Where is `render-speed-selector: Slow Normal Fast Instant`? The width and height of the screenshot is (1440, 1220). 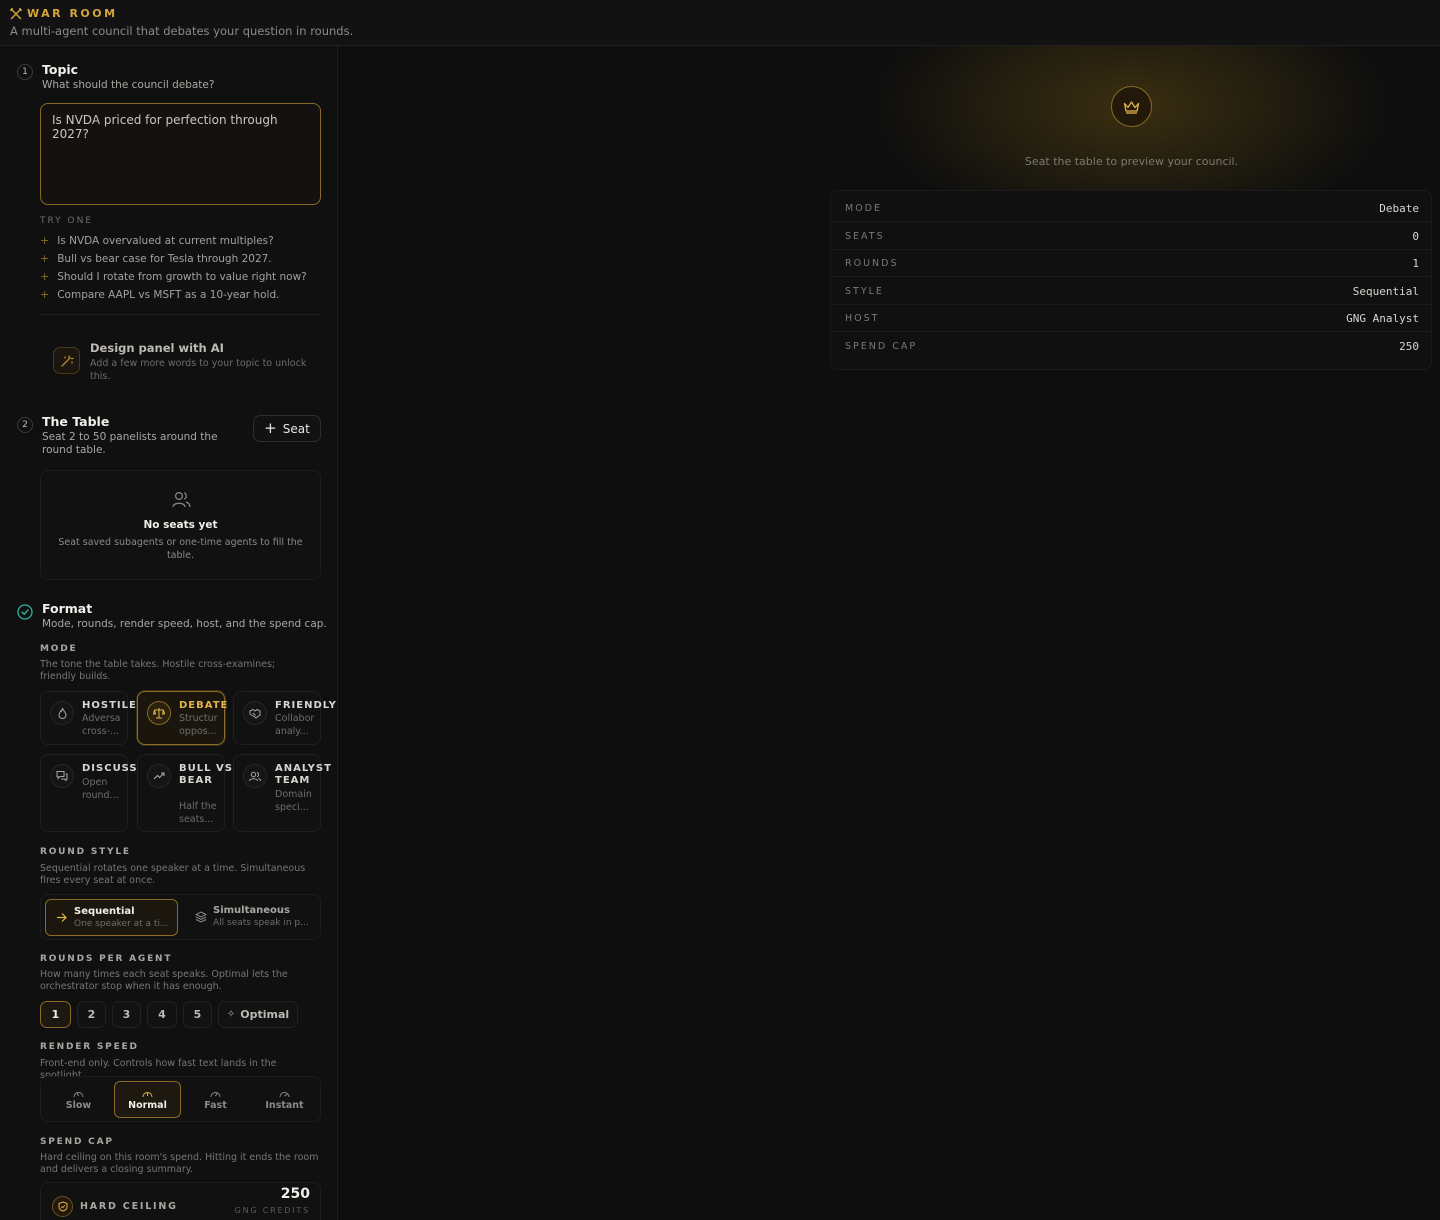 render-speed-selector: Slow Normal Fast Instant is located at coordinates (180, 1099).